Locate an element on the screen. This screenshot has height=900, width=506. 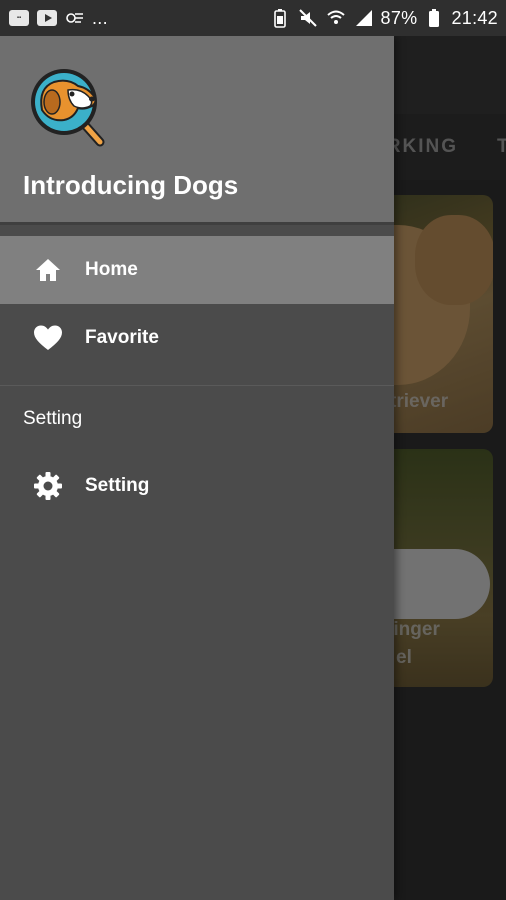
heart-icon is located at coordinates (48, 338).